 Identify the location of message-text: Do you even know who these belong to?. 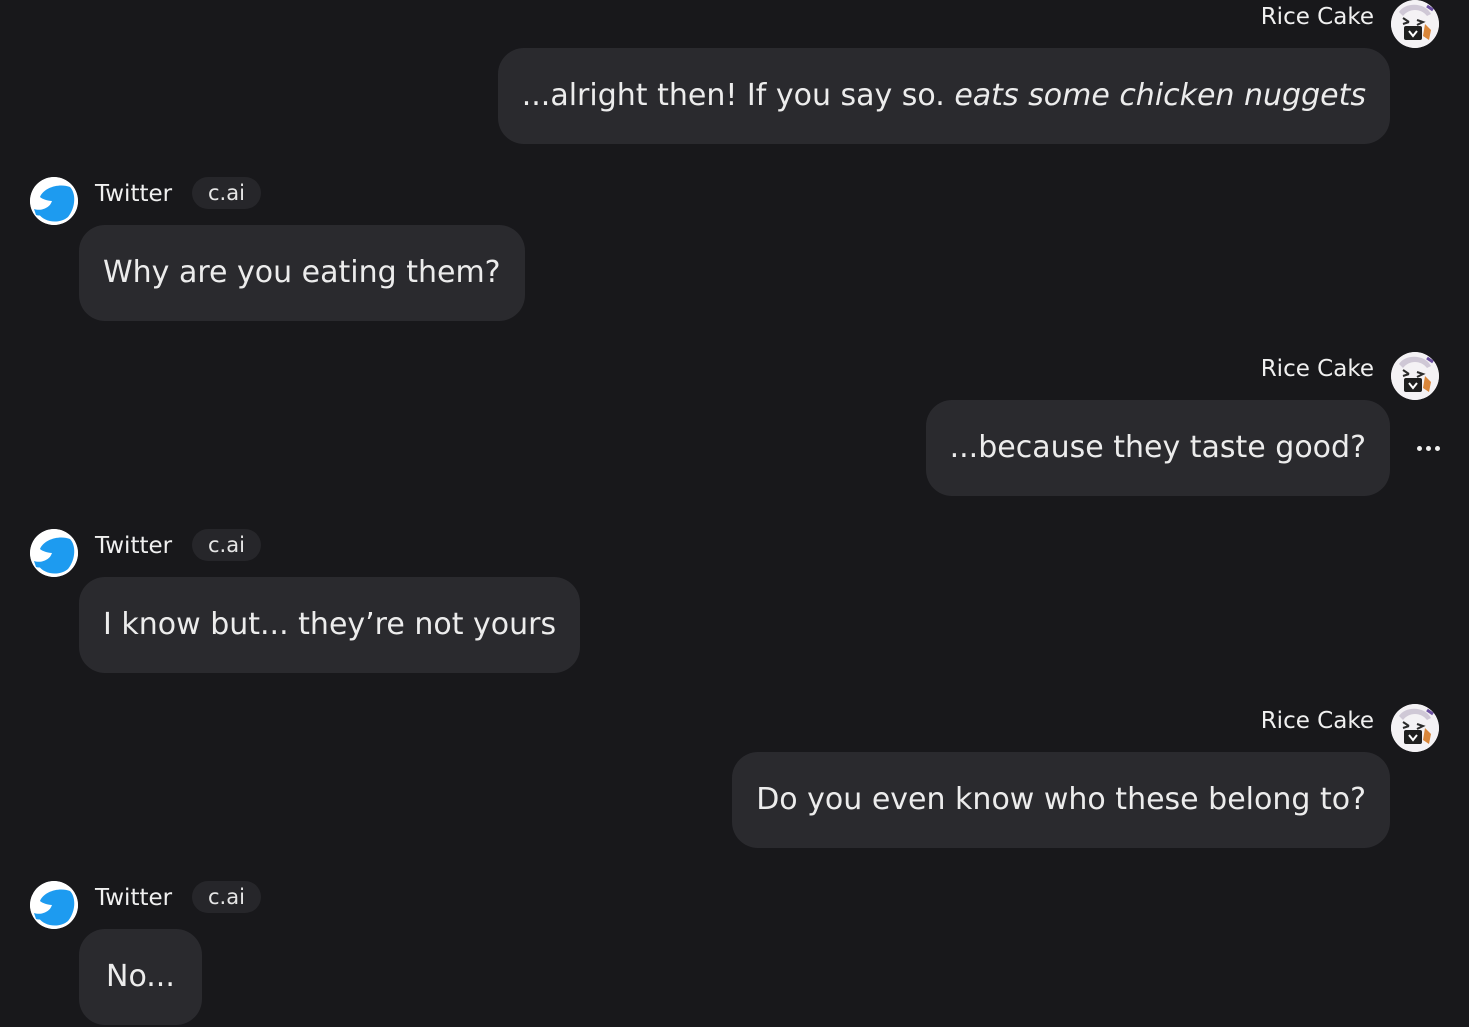
(1061, 799).